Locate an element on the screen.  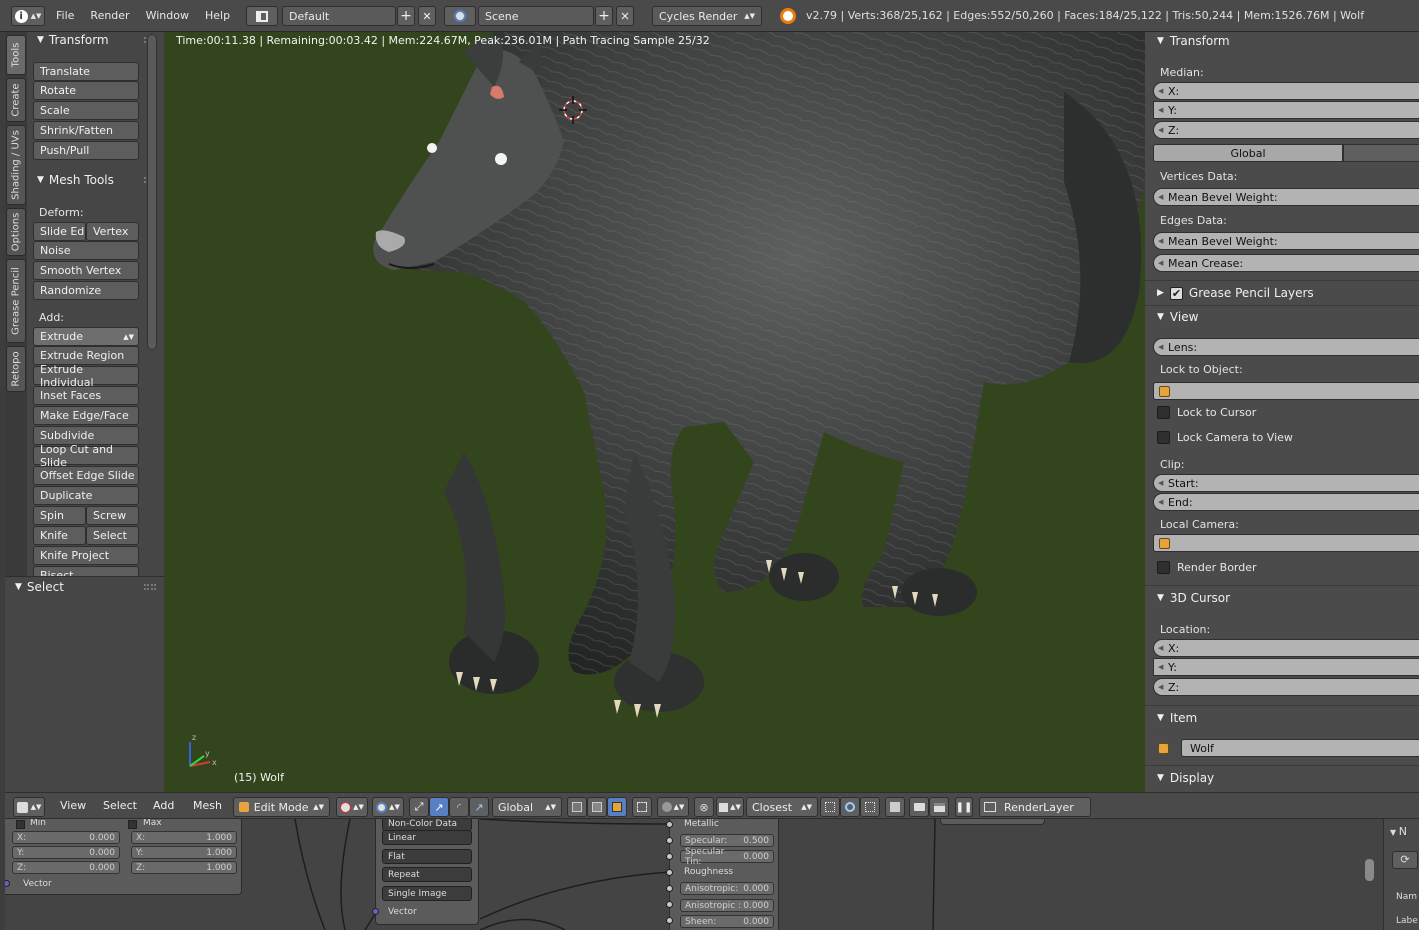
snap-element-dropdown: ▲▼ is located at coordinates (730, 807).